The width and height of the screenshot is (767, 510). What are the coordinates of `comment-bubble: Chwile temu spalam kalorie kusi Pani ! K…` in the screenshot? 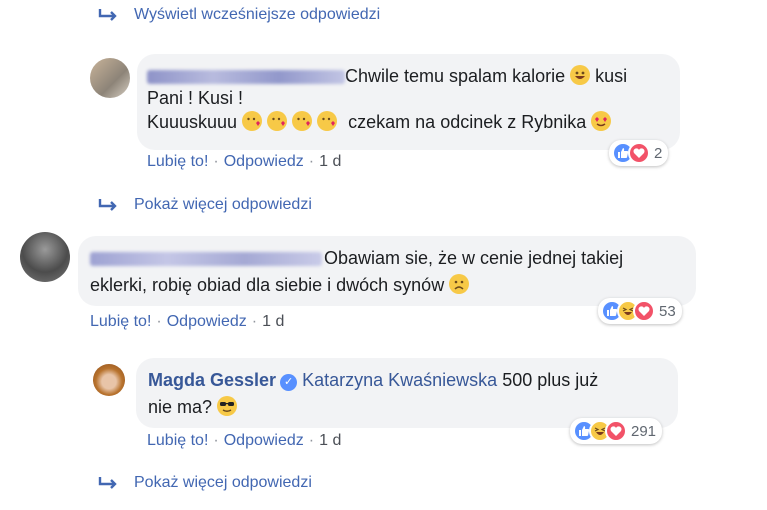 It's located at (408, 102).